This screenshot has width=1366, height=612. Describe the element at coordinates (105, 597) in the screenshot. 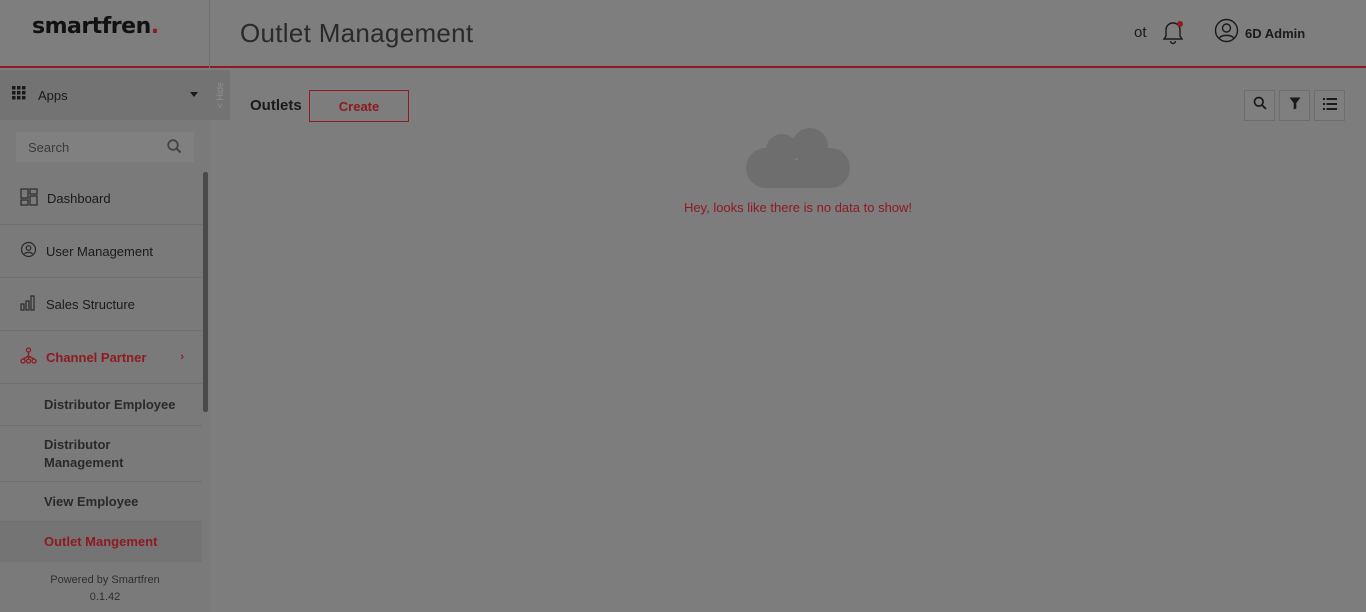

I see `version-text: 0.1.42` at that location.